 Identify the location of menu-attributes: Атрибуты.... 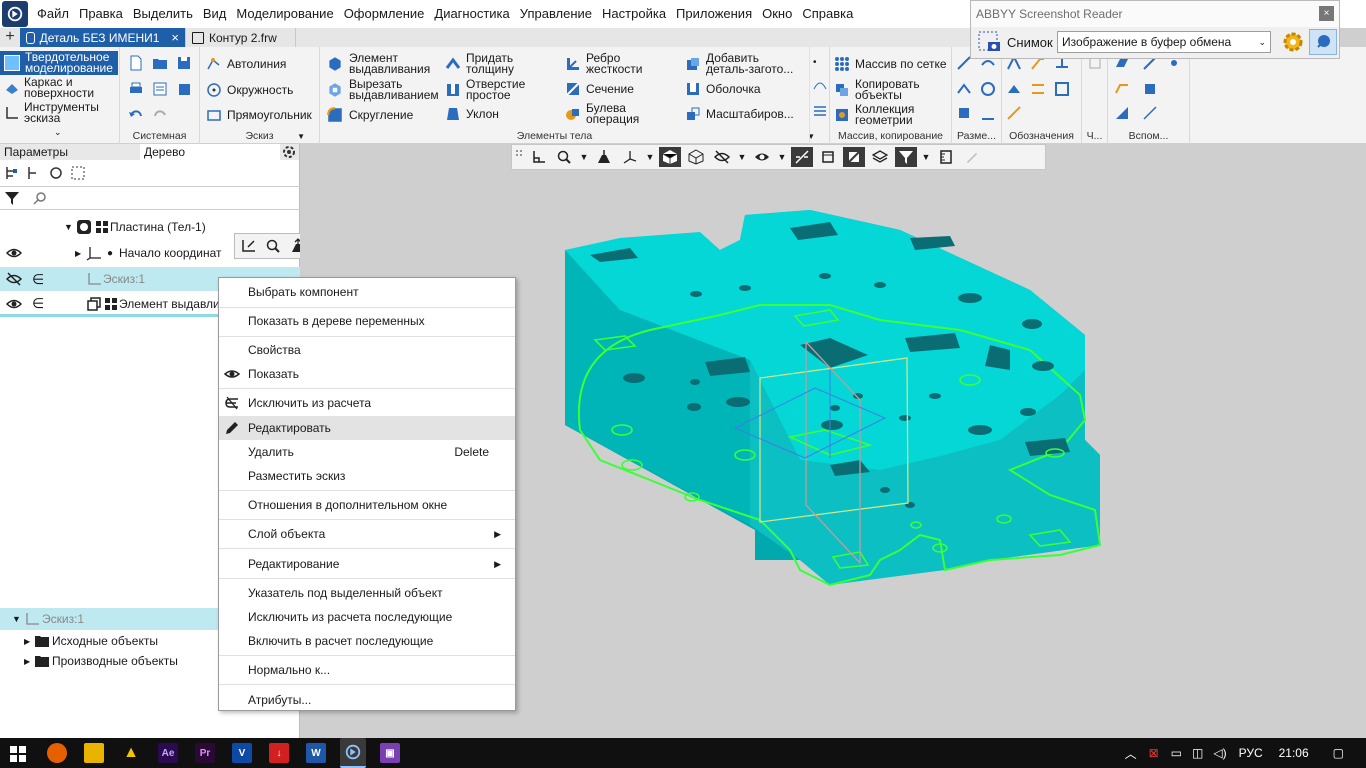
(367, 700).